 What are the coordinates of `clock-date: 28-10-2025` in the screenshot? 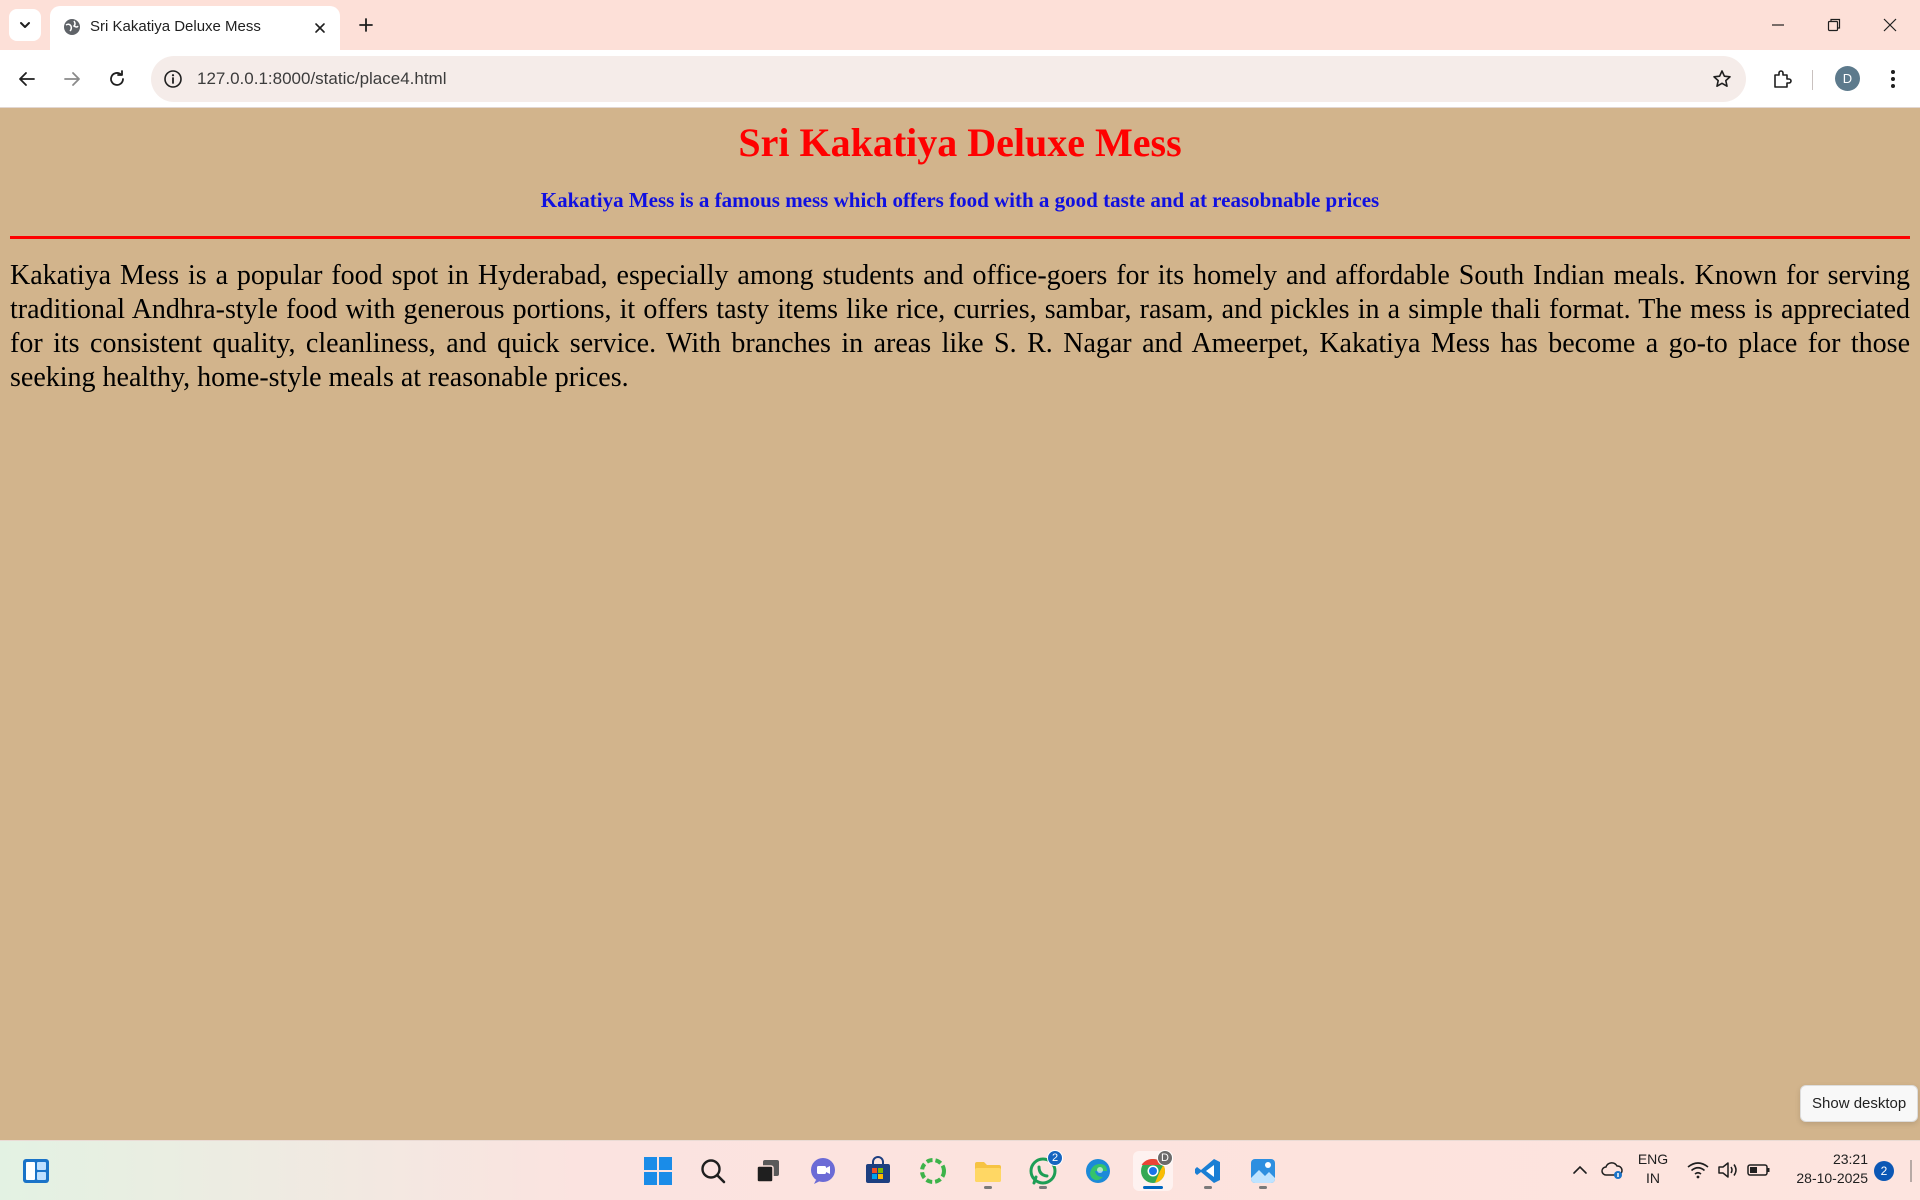 It's located at (1832, 1178).